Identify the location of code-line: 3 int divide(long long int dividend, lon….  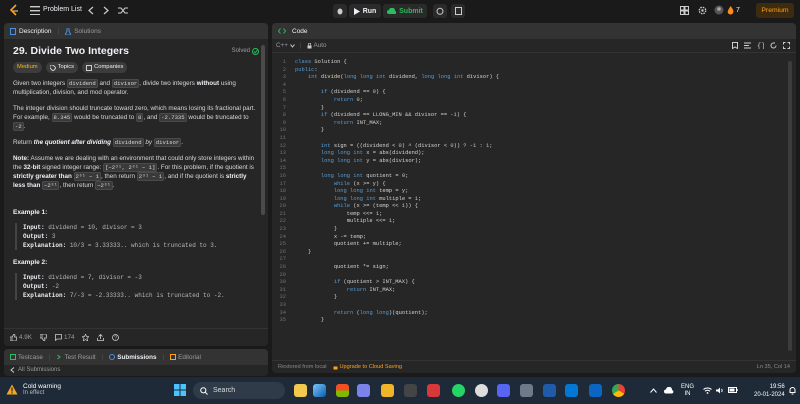
(534, 78).